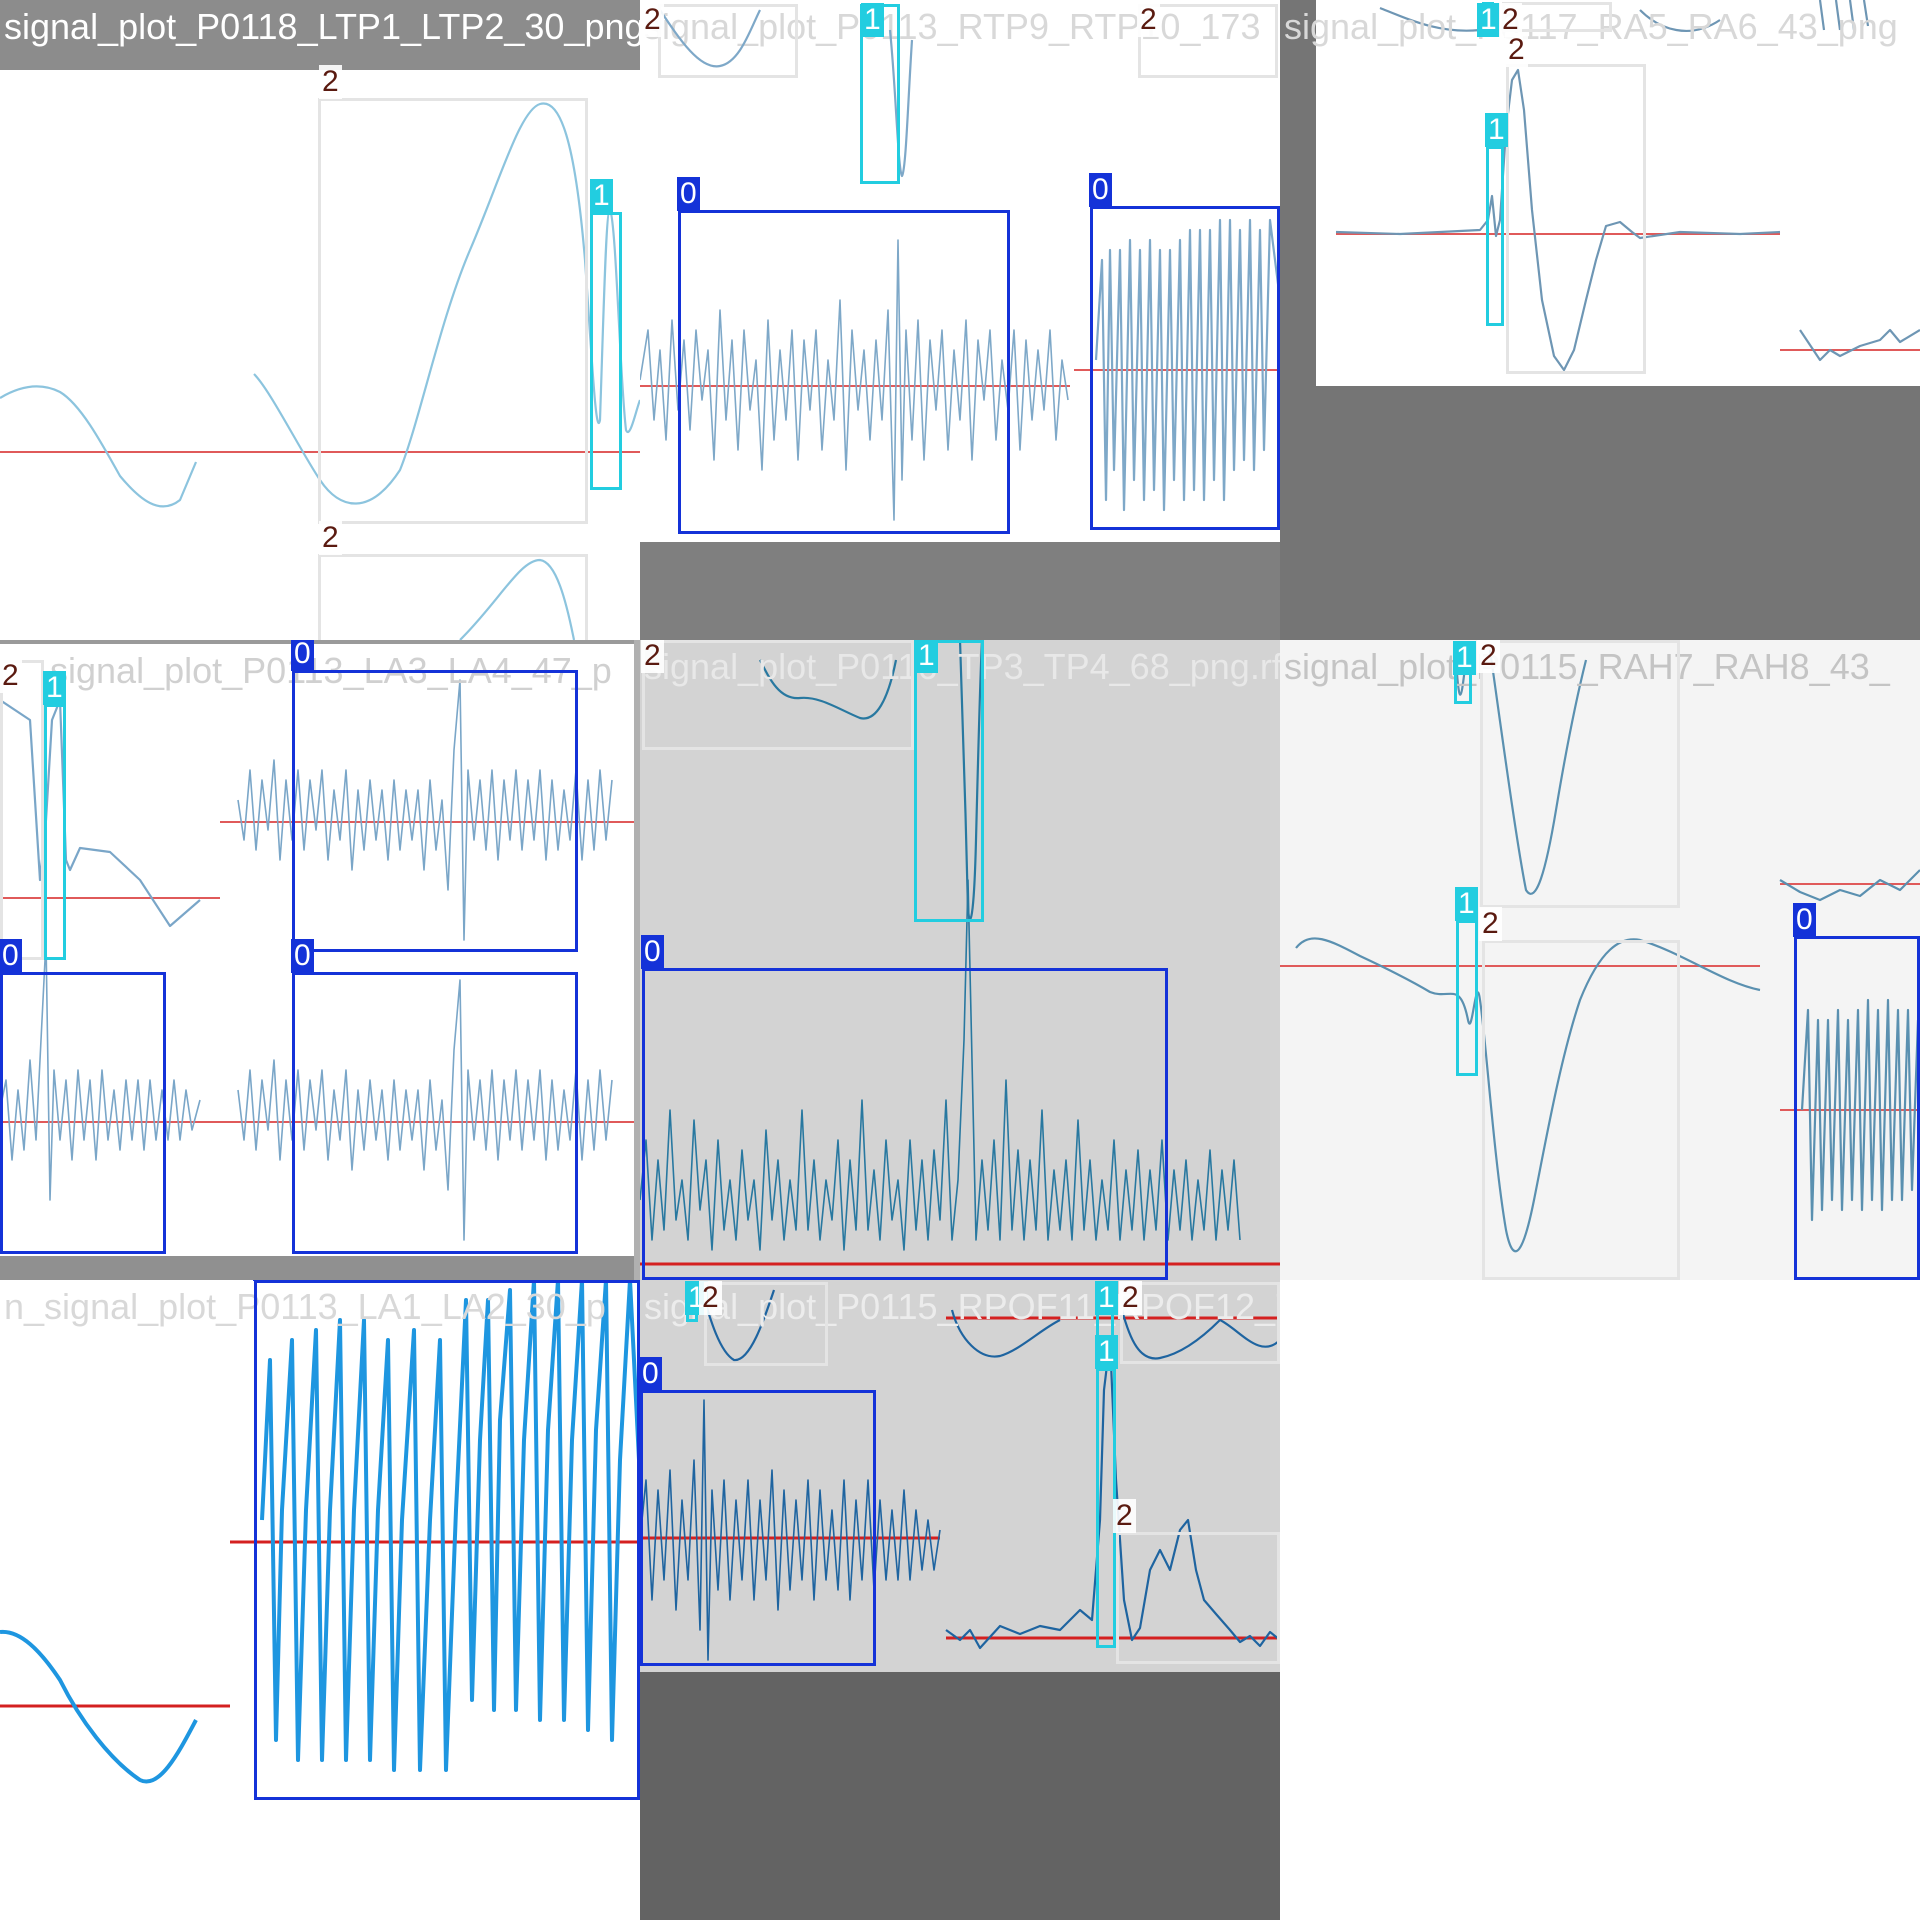  I want to click on mosaic-tile: n_signal_plot_P0113_LA1_LA2_30_p 0, so click(320, 1600).